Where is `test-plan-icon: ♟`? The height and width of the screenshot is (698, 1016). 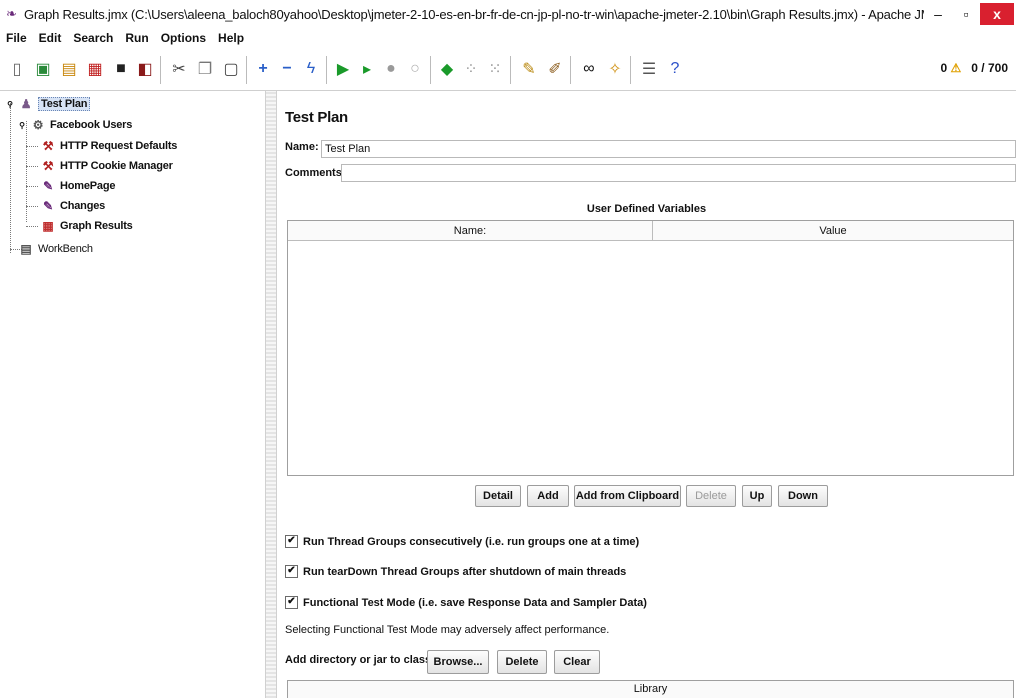
test-plan-icon: ♟ is located at coordinates (26, 104).